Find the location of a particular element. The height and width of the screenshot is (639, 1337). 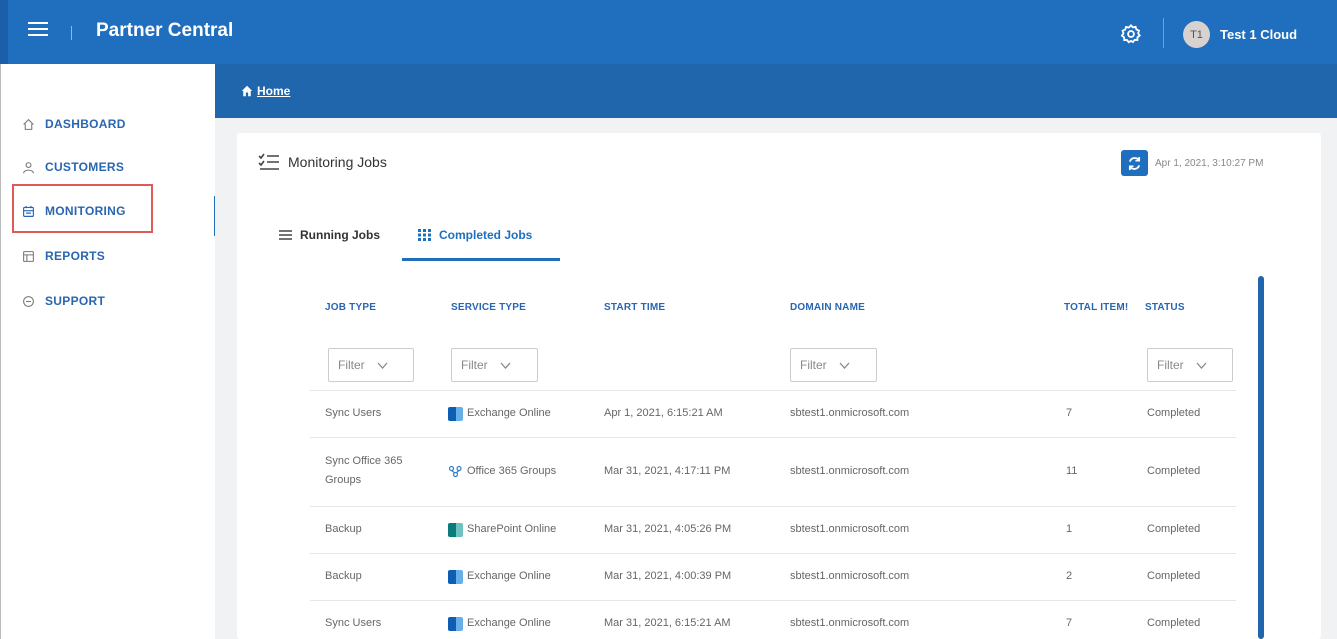

column-header-domain-name: DOMAIN NAME is located at coordinates (827, 307).